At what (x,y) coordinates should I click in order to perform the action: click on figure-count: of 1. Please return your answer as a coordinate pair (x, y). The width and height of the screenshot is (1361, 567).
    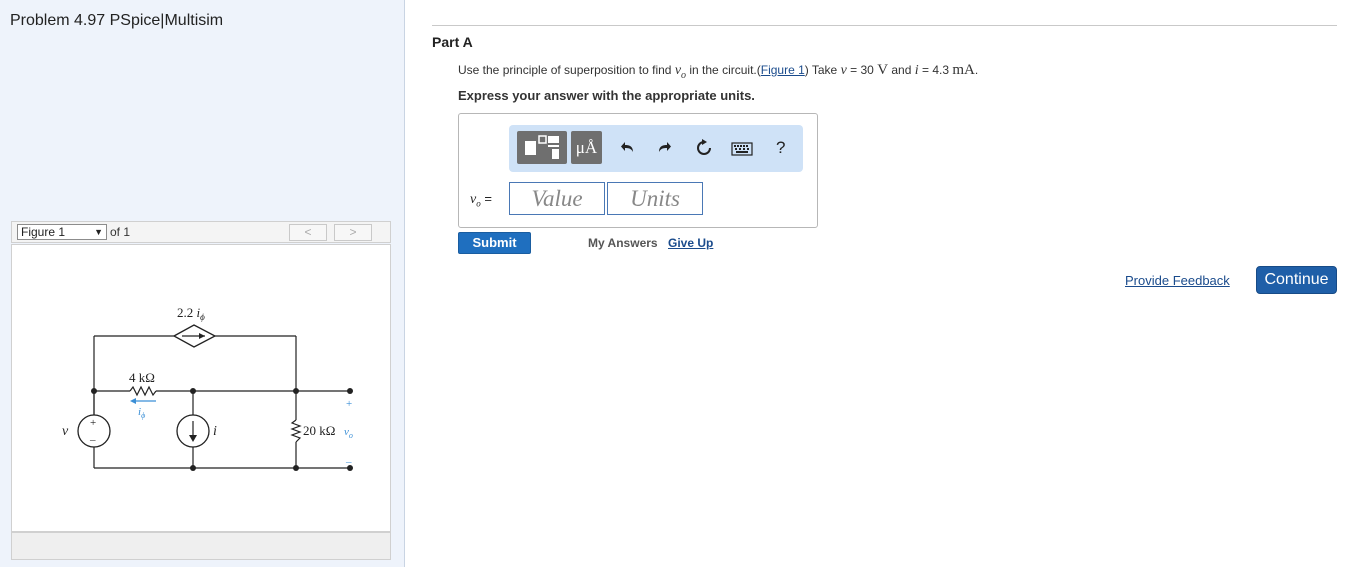
    Looking at the image, I should click on (120, 232).